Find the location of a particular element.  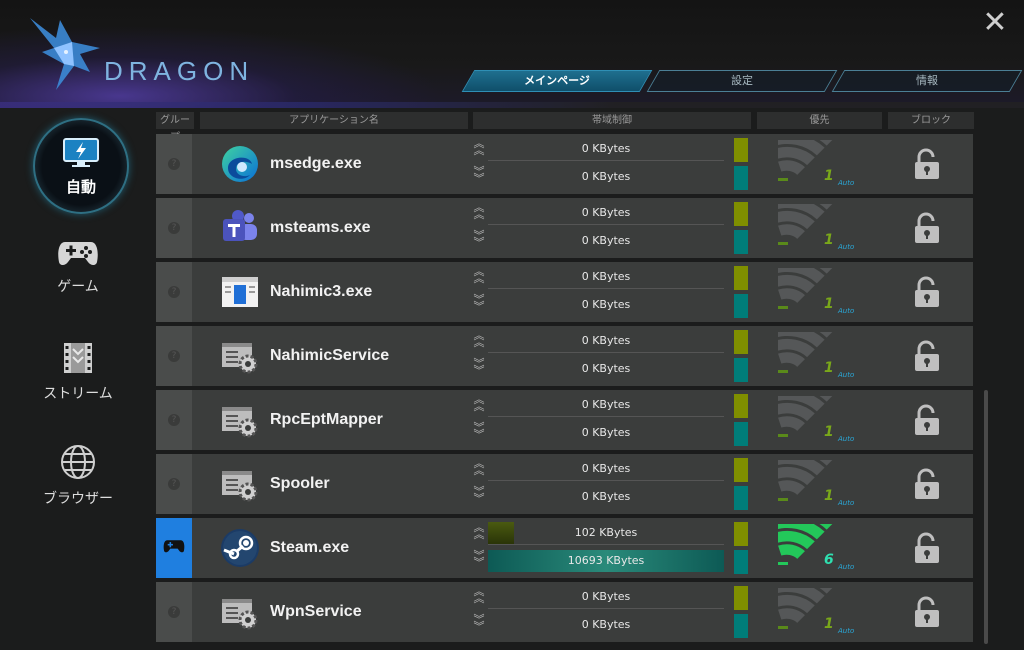

sidebar-item-browser: ブラウザー is located at coordinates (78, 476).